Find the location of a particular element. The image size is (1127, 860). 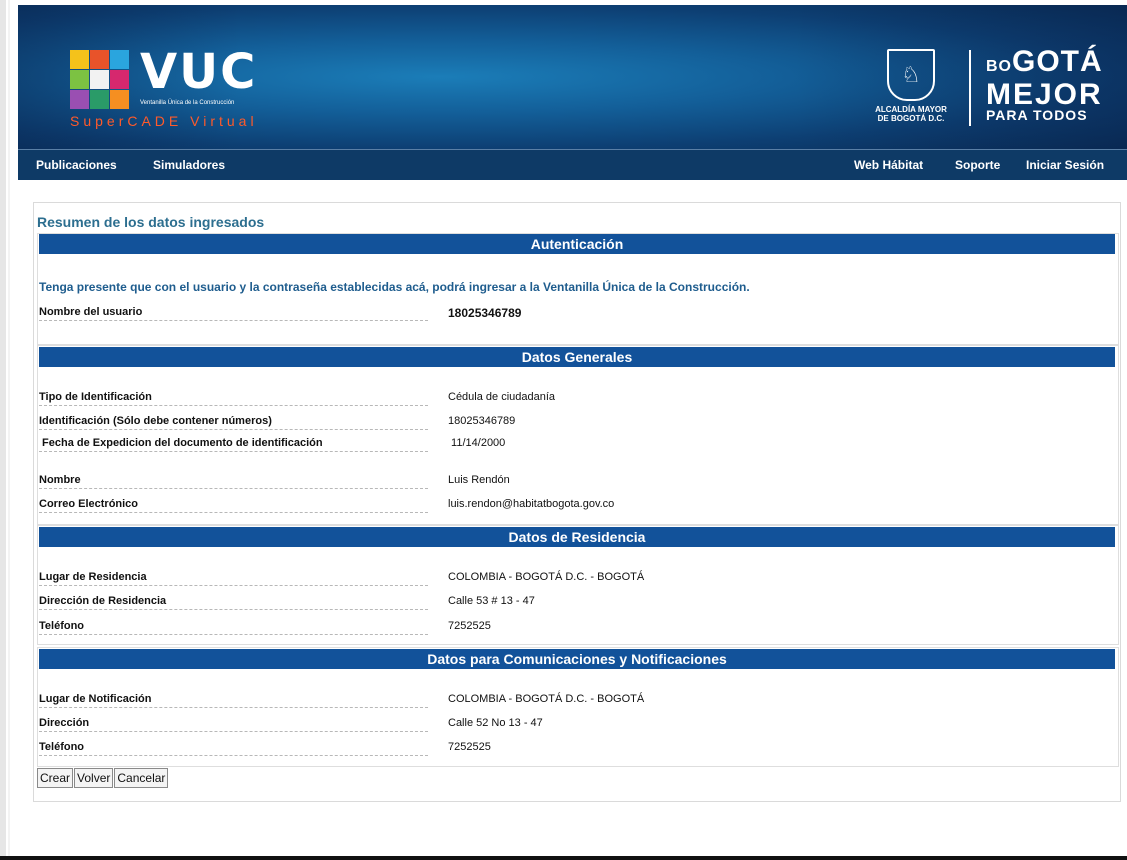

bogota-prefix: BO is located at coordinates (999, 66).